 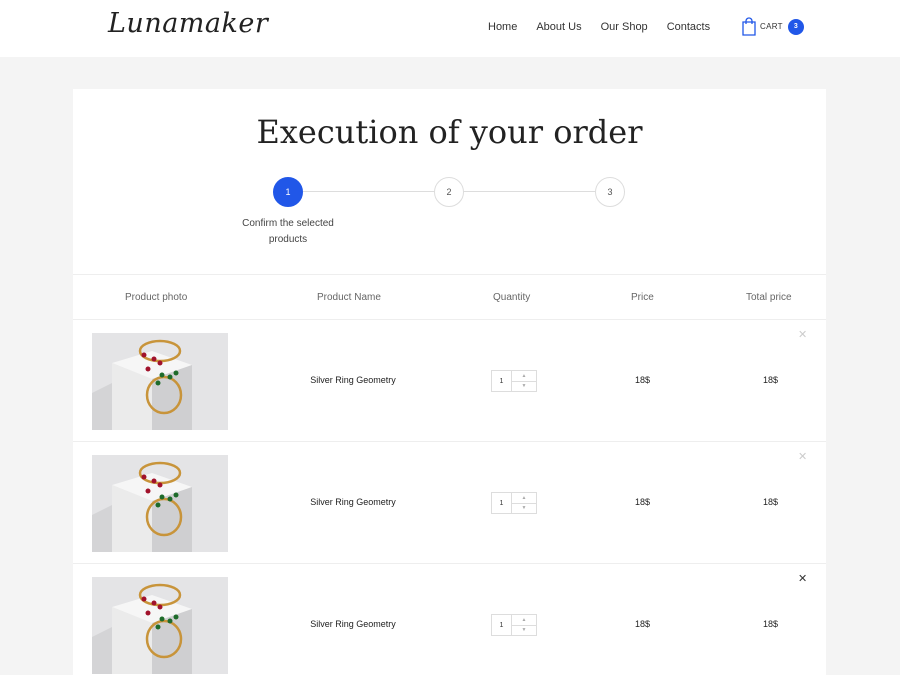 I want to click on nav-contacts: Contacts, so click(x=688, y=27).